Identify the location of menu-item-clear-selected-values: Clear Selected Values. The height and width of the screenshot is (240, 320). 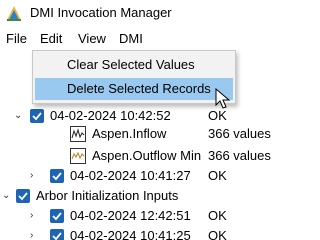
(134, 65).